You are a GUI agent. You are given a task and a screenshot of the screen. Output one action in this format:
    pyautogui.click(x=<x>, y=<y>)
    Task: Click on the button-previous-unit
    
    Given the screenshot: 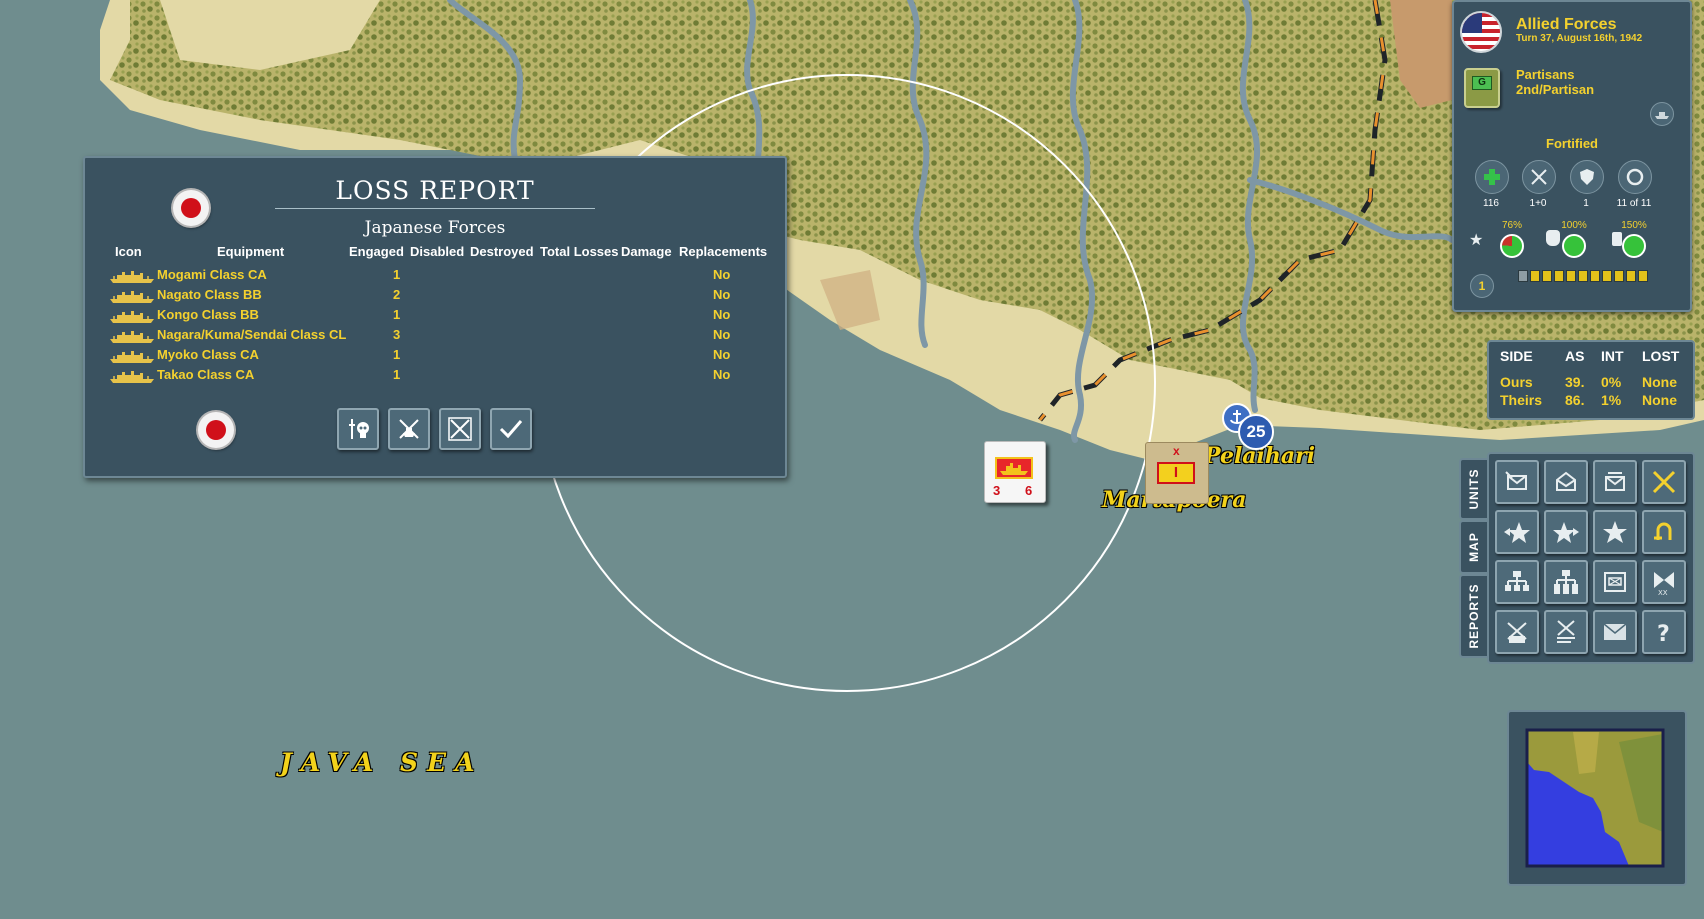 What is the action you would take?
    pyautogui.click(x=1517, y=532)
    